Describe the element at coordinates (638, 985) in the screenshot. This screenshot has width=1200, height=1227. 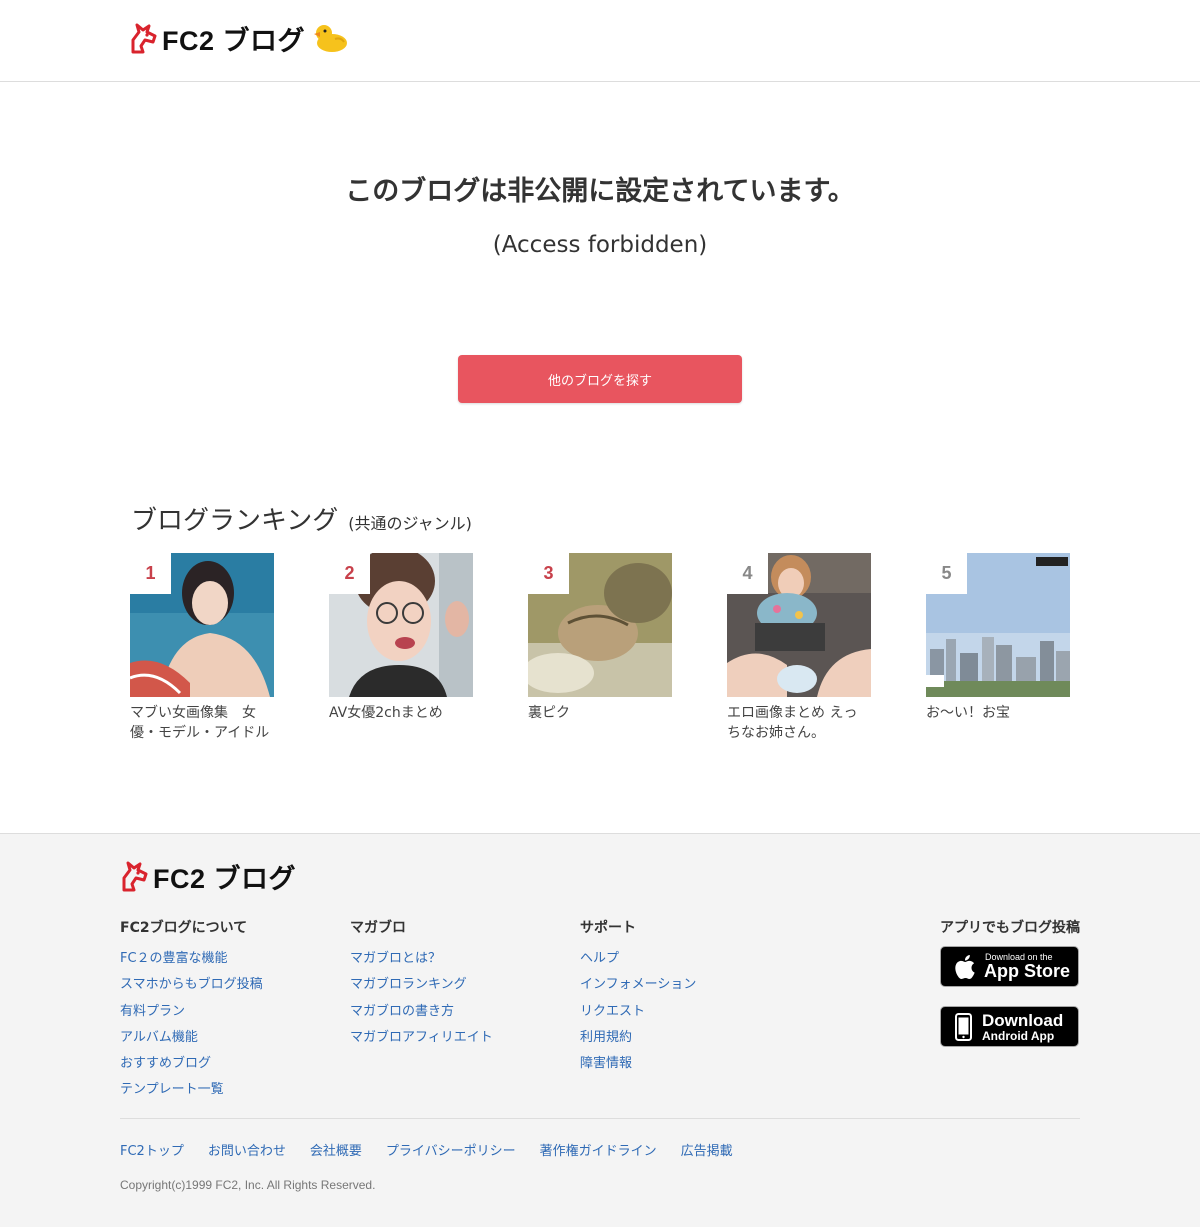
I see `footer-link: インフォメーション` at that location.